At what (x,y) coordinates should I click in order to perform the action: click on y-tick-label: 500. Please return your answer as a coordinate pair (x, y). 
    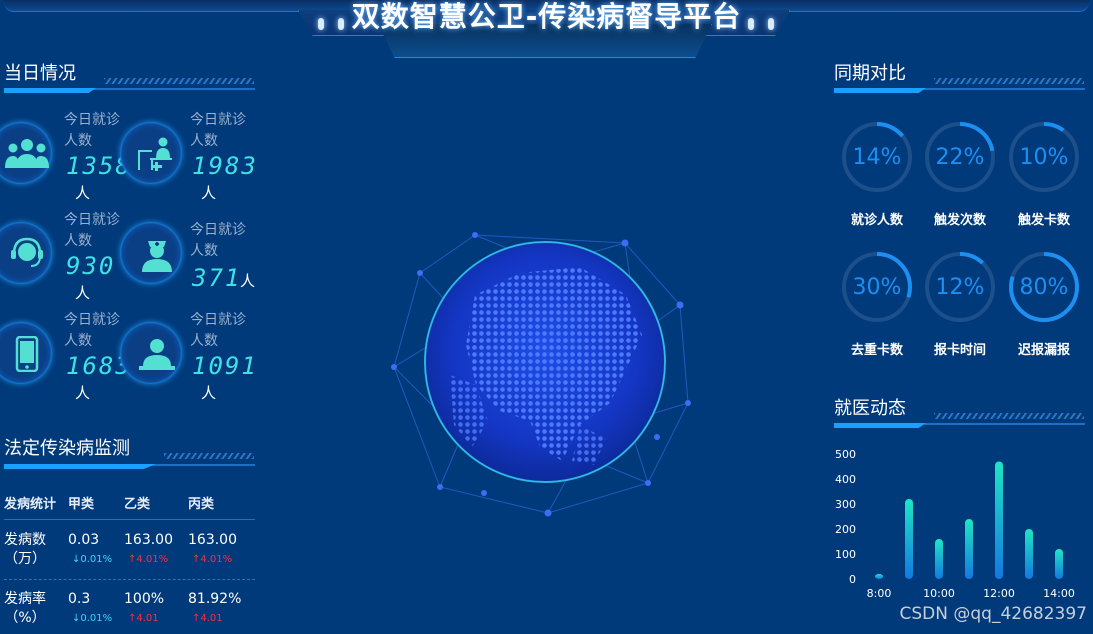
    Looking at the image, I should click on (845, 454).